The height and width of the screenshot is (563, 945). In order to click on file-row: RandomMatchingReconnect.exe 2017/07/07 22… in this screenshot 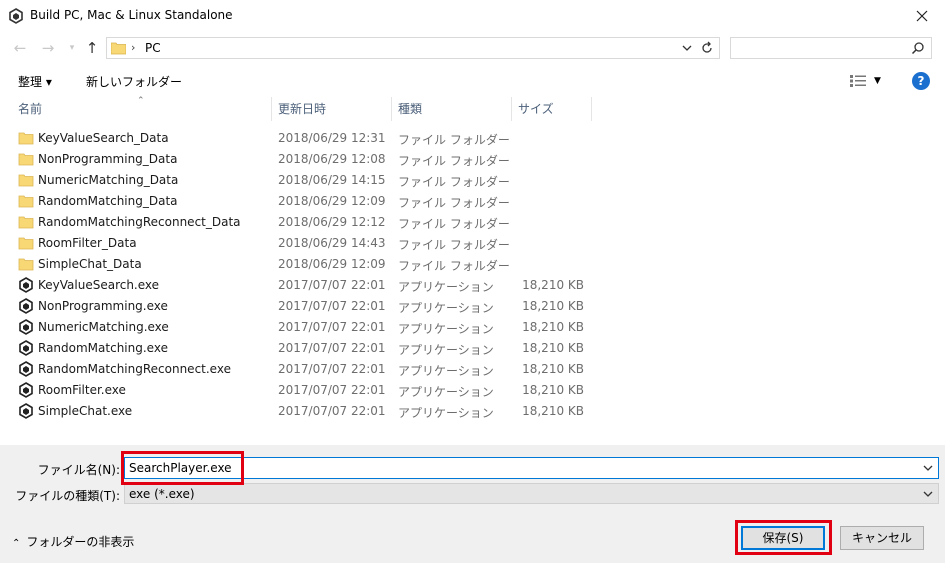, I will do `click(472, 369)`.